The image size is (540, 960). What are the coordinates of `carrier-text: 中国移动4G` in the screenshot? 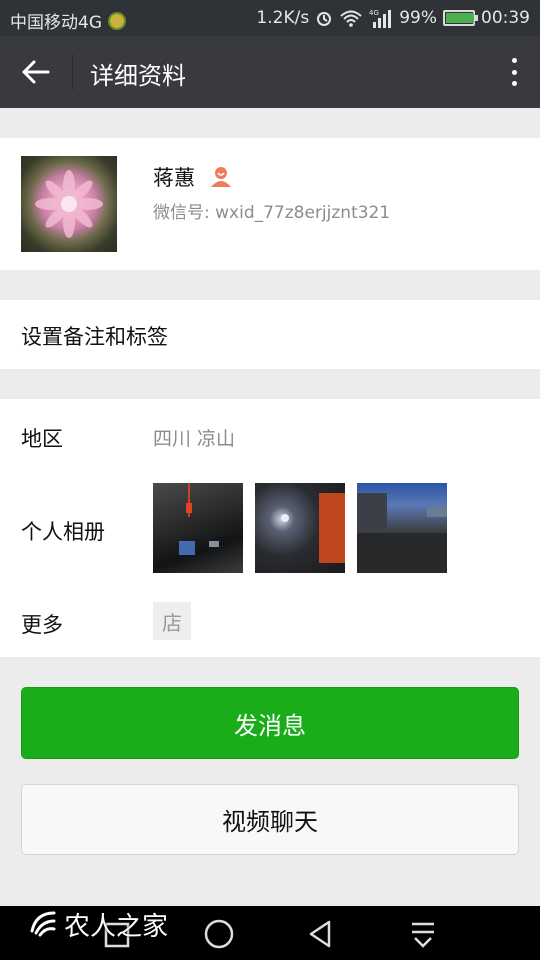 It's located at (56, 23).